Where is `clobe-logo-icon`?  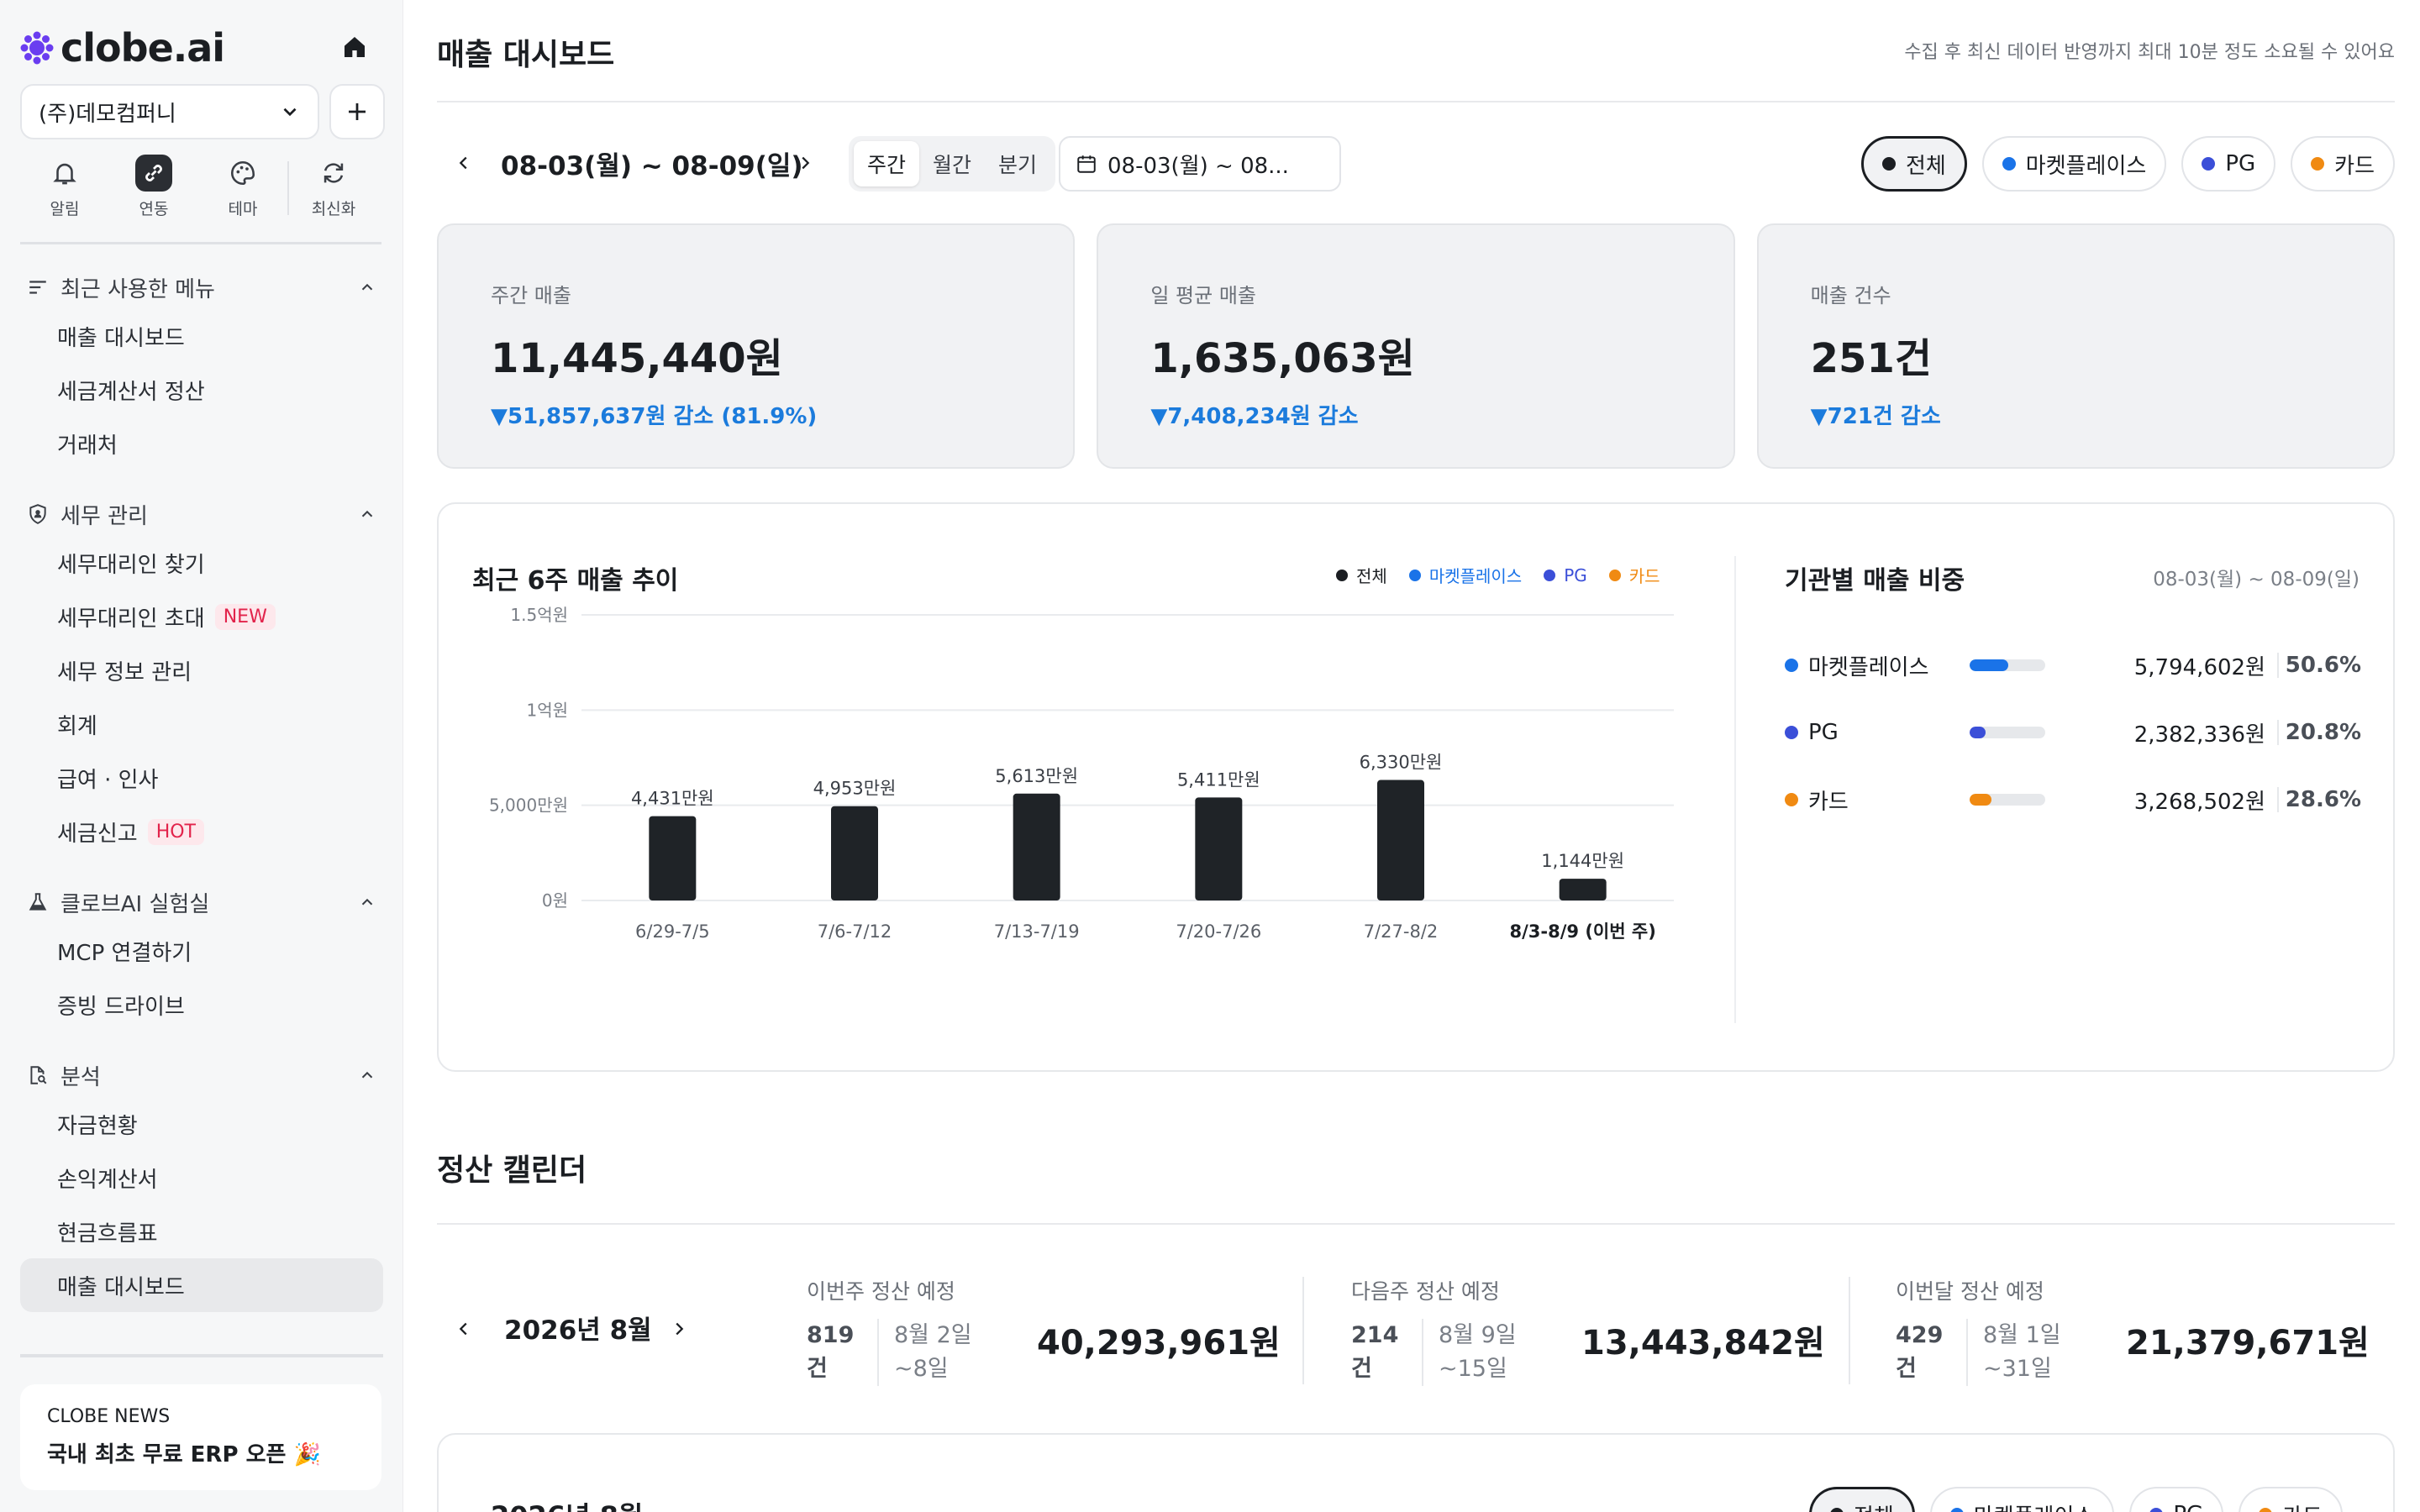 clobe-logo-icon is located at coordinates (37, 48).